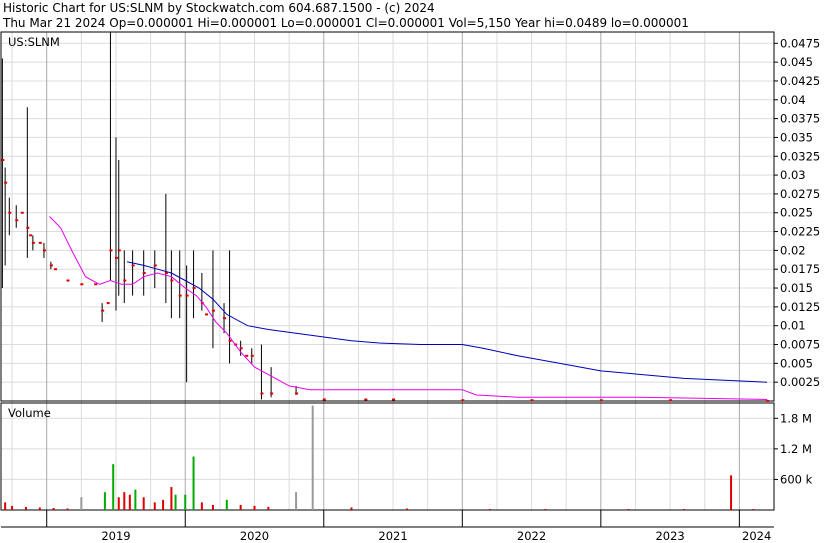 The height and width of the screenshot is (543, 830). What do you see at coordinates (254, 536) in the screenshot?
I see `year-label: 2020` at bounding box center [254, 536].